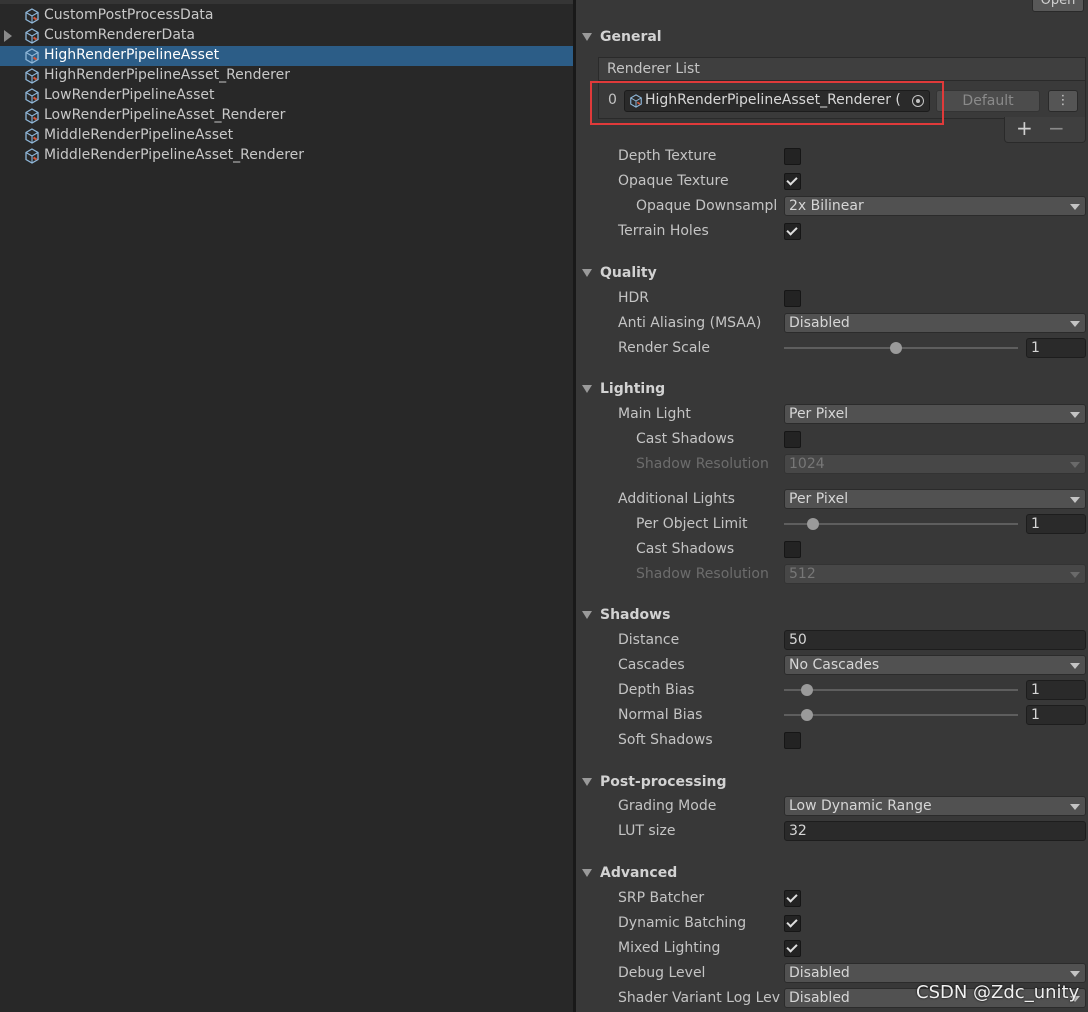 This screenshot has width=1088, height=1012. What do you see at coordinates (826, 206) in the screenshot?
I see `dropdown-value: 2x Bilinear` at bounding box center [826, 206].